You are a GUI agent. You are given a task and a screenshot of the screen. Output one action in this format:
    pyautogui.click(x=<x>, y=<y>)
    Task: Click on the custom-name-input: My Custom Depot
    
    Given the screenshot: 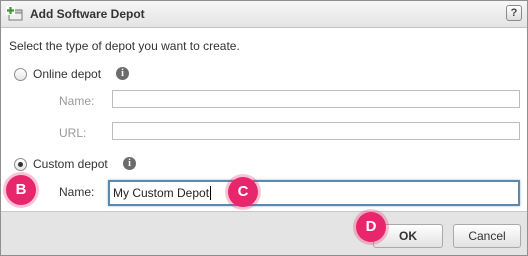 What is the action you would take?
    pyautogui.click(x=314, y=193)
    